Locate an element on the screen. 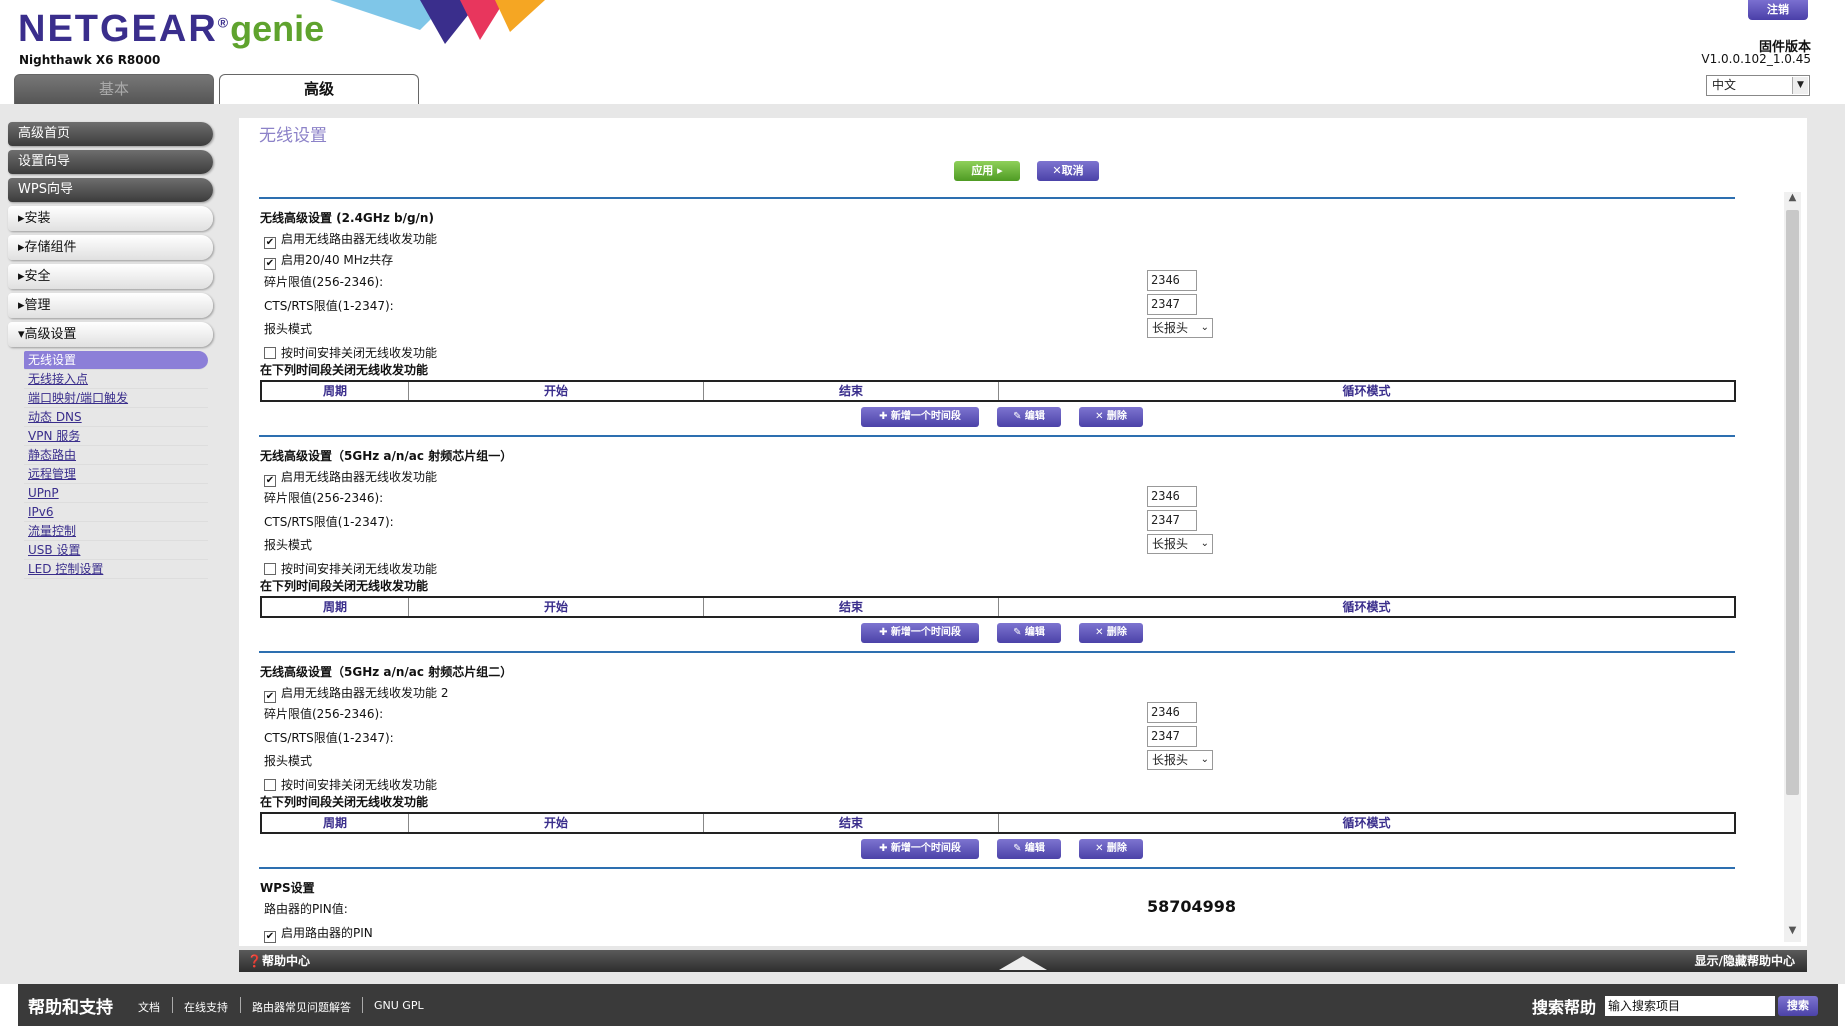 The image size is (1845, 1029). schedule-title-5ghz-2: 在下列时间段关闭无线收发功能 is located at coordinates (344, 802).